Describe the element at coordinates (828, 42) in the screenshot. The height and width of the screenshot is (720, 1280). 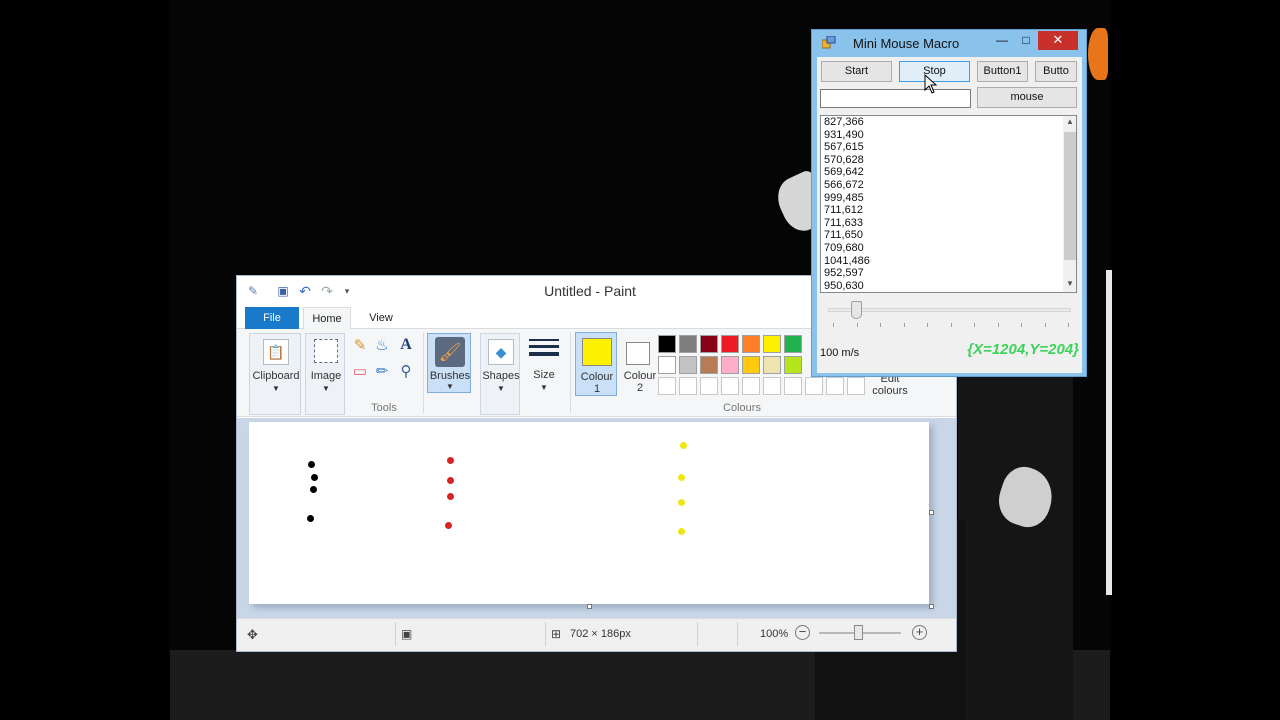
I see `macro-app-icon` at that location.